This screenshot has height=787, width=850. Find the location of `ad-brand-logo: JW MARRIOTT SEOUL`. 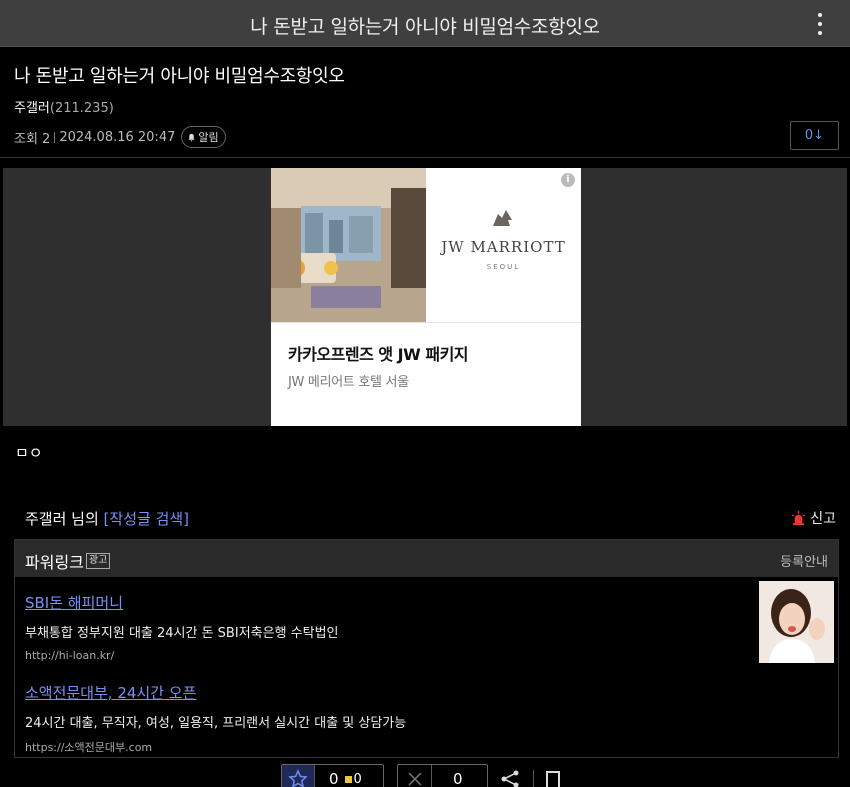

ad-brand-logo: JW MARRIOTT SEOUL is located at coordinates (503, 245).